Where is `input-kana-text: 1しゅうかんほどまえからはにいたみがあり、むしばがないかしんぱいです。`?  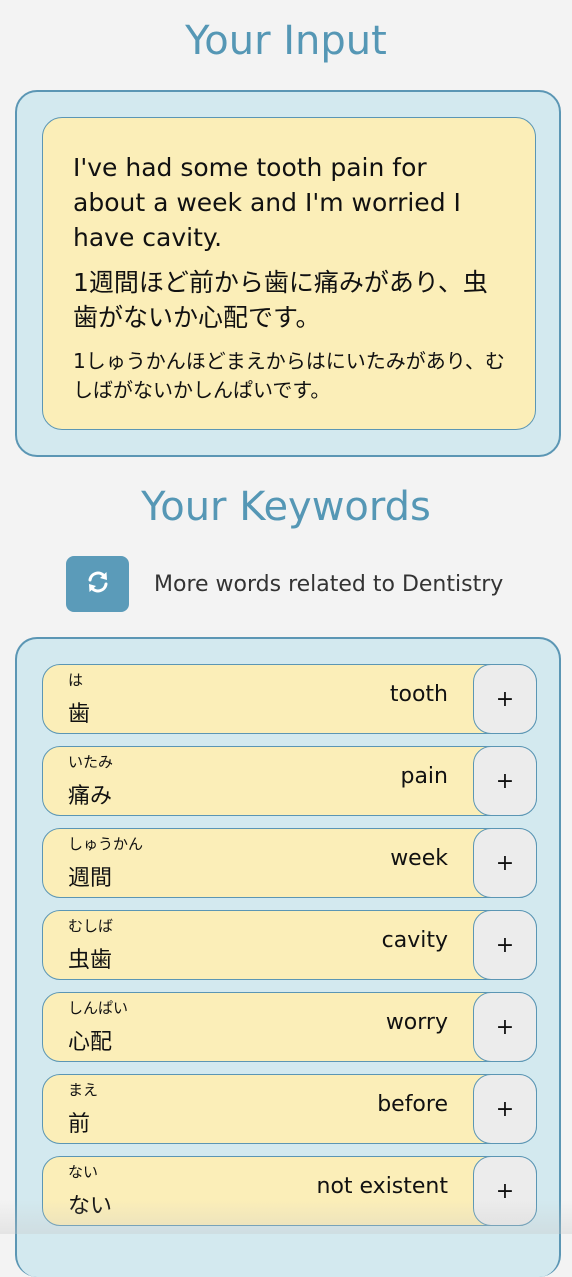
input-kana-text: 1しゅうかんほどまえからはにいたみがあり、むしばがないかしんぱいです。 is located at coordinates (289, 375).